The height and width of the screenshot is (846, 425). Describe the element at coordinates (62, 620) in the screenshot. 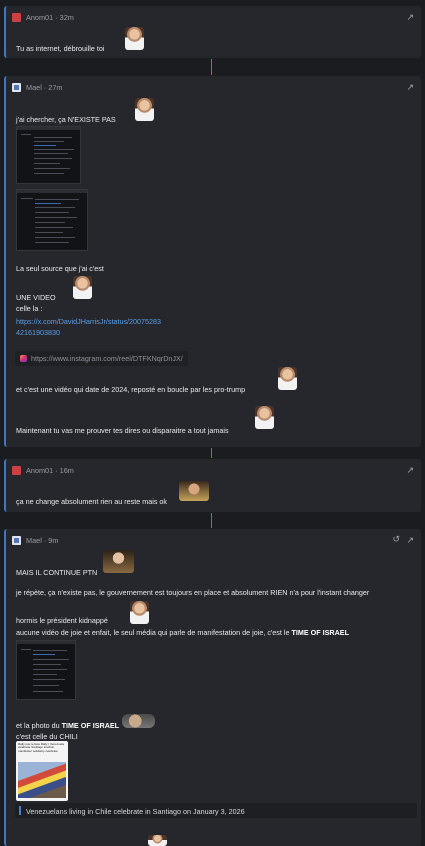

I see `message-text: hormis le président kidnappé` at that location.